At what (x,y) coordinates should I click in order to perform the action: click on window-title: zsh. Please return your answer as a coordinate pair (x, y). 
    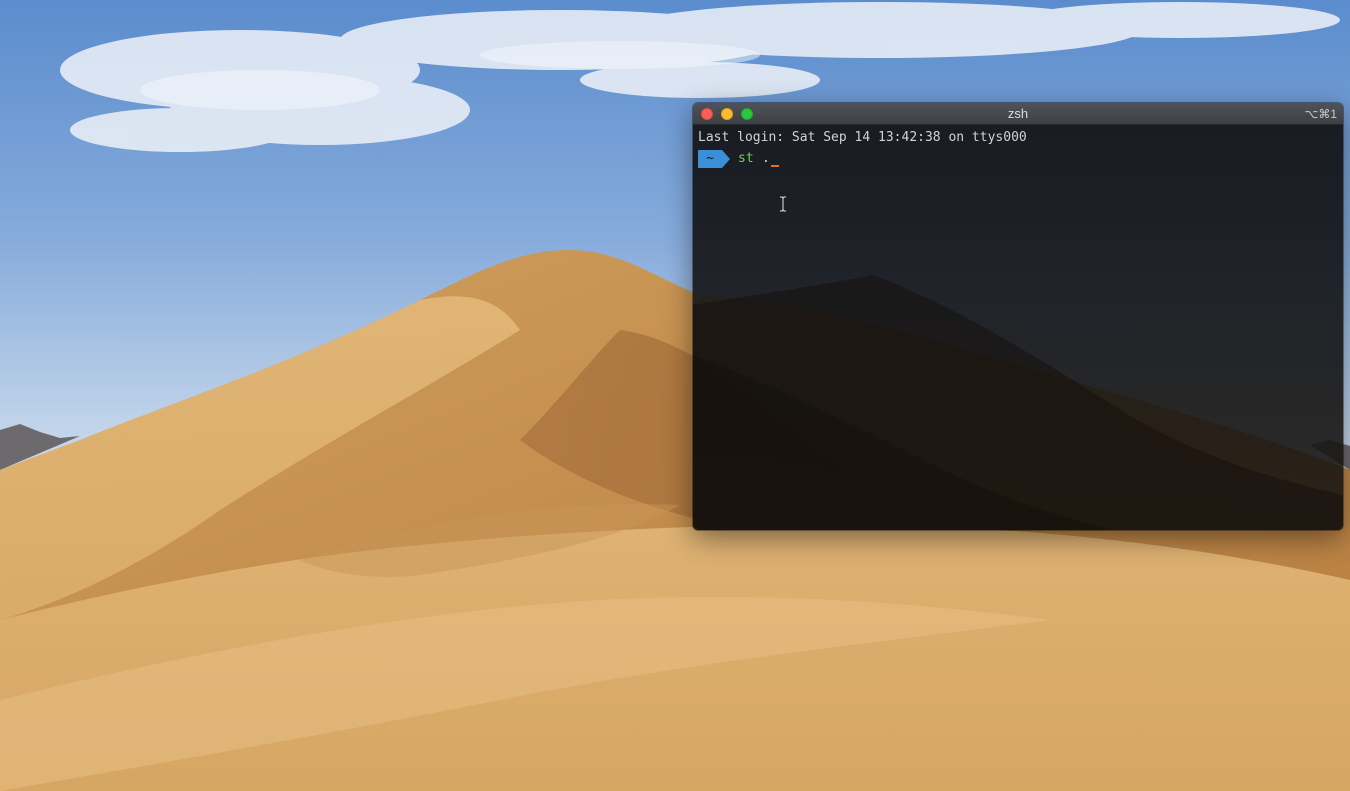
    Looking at the image, I should click on (1018, 113).